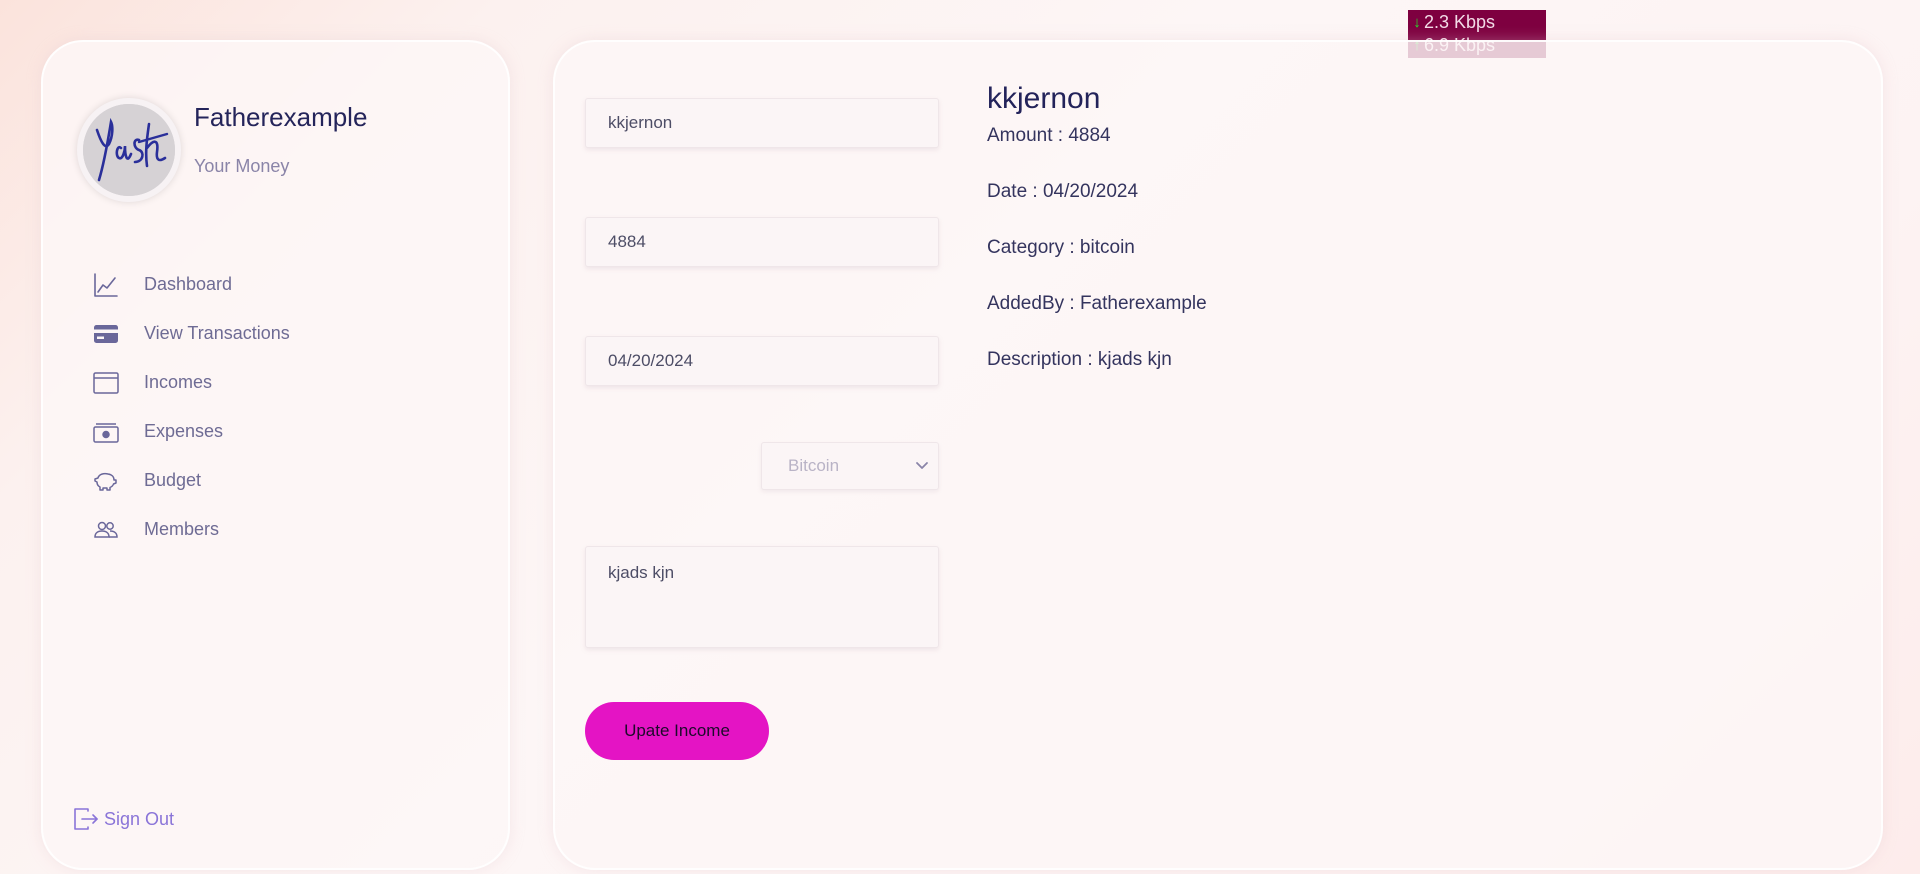  I want to click on sidebar-item-label: Budget, so click(173, 480).